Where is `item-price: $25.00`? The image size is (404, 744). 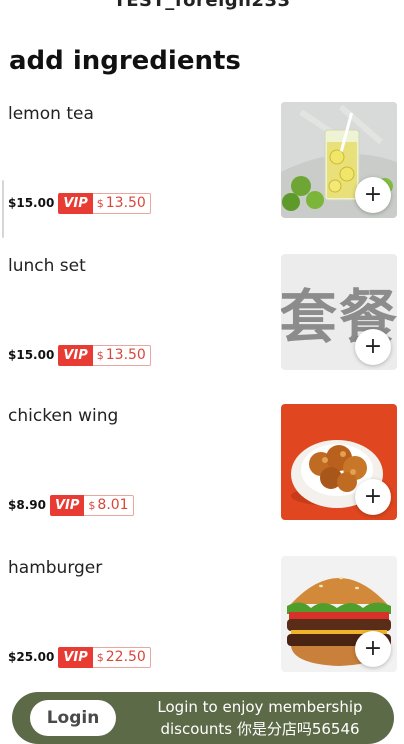
item-price: $25.00 is located at coordinates (31, 657).